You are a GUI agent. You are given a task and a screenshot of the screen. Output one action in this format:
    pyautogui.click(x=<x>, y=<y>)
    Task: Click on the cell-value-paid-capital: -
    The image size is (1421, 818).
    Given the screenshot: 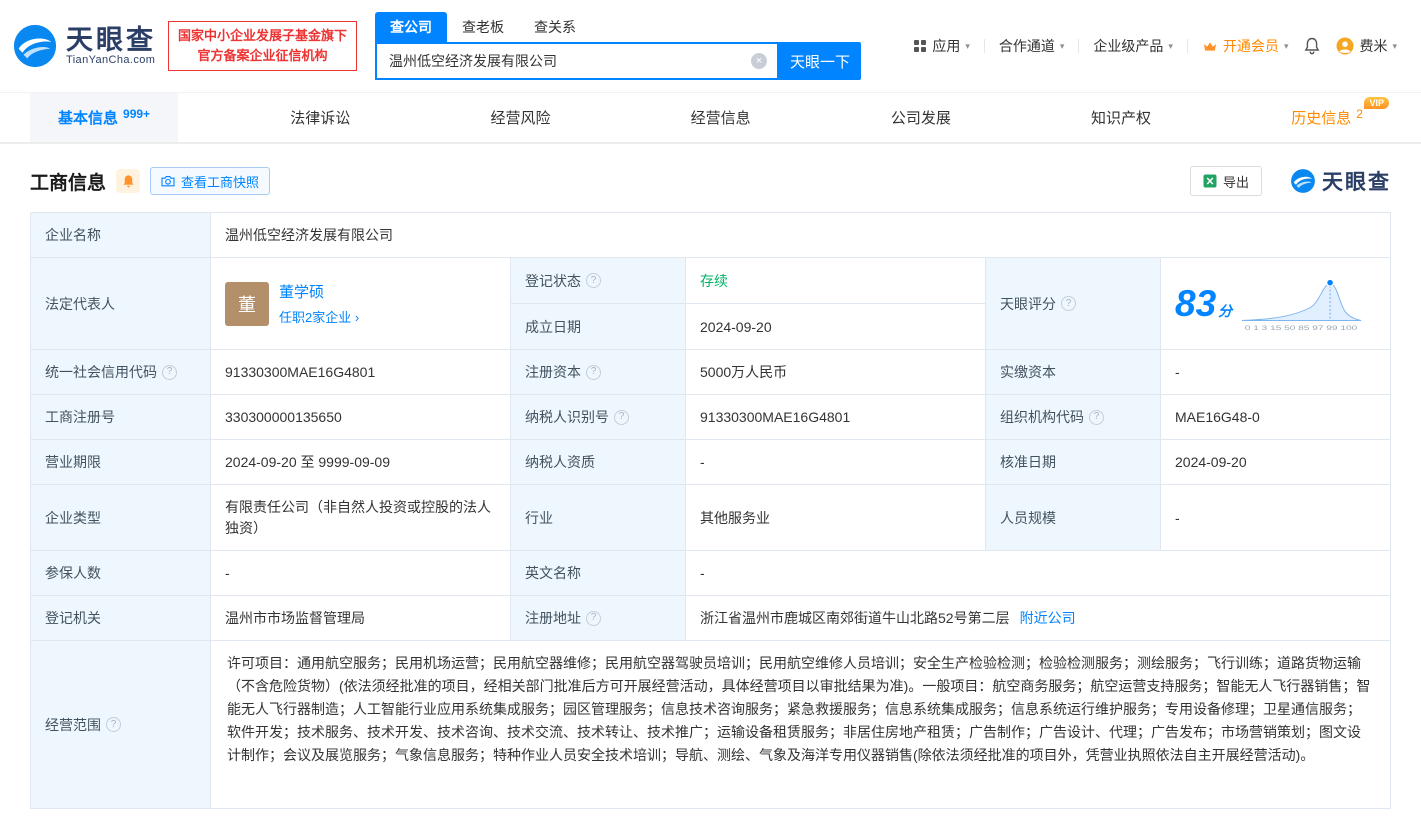 What is the action you would take?
    pyautogui.click(x=1276, y=372)
    